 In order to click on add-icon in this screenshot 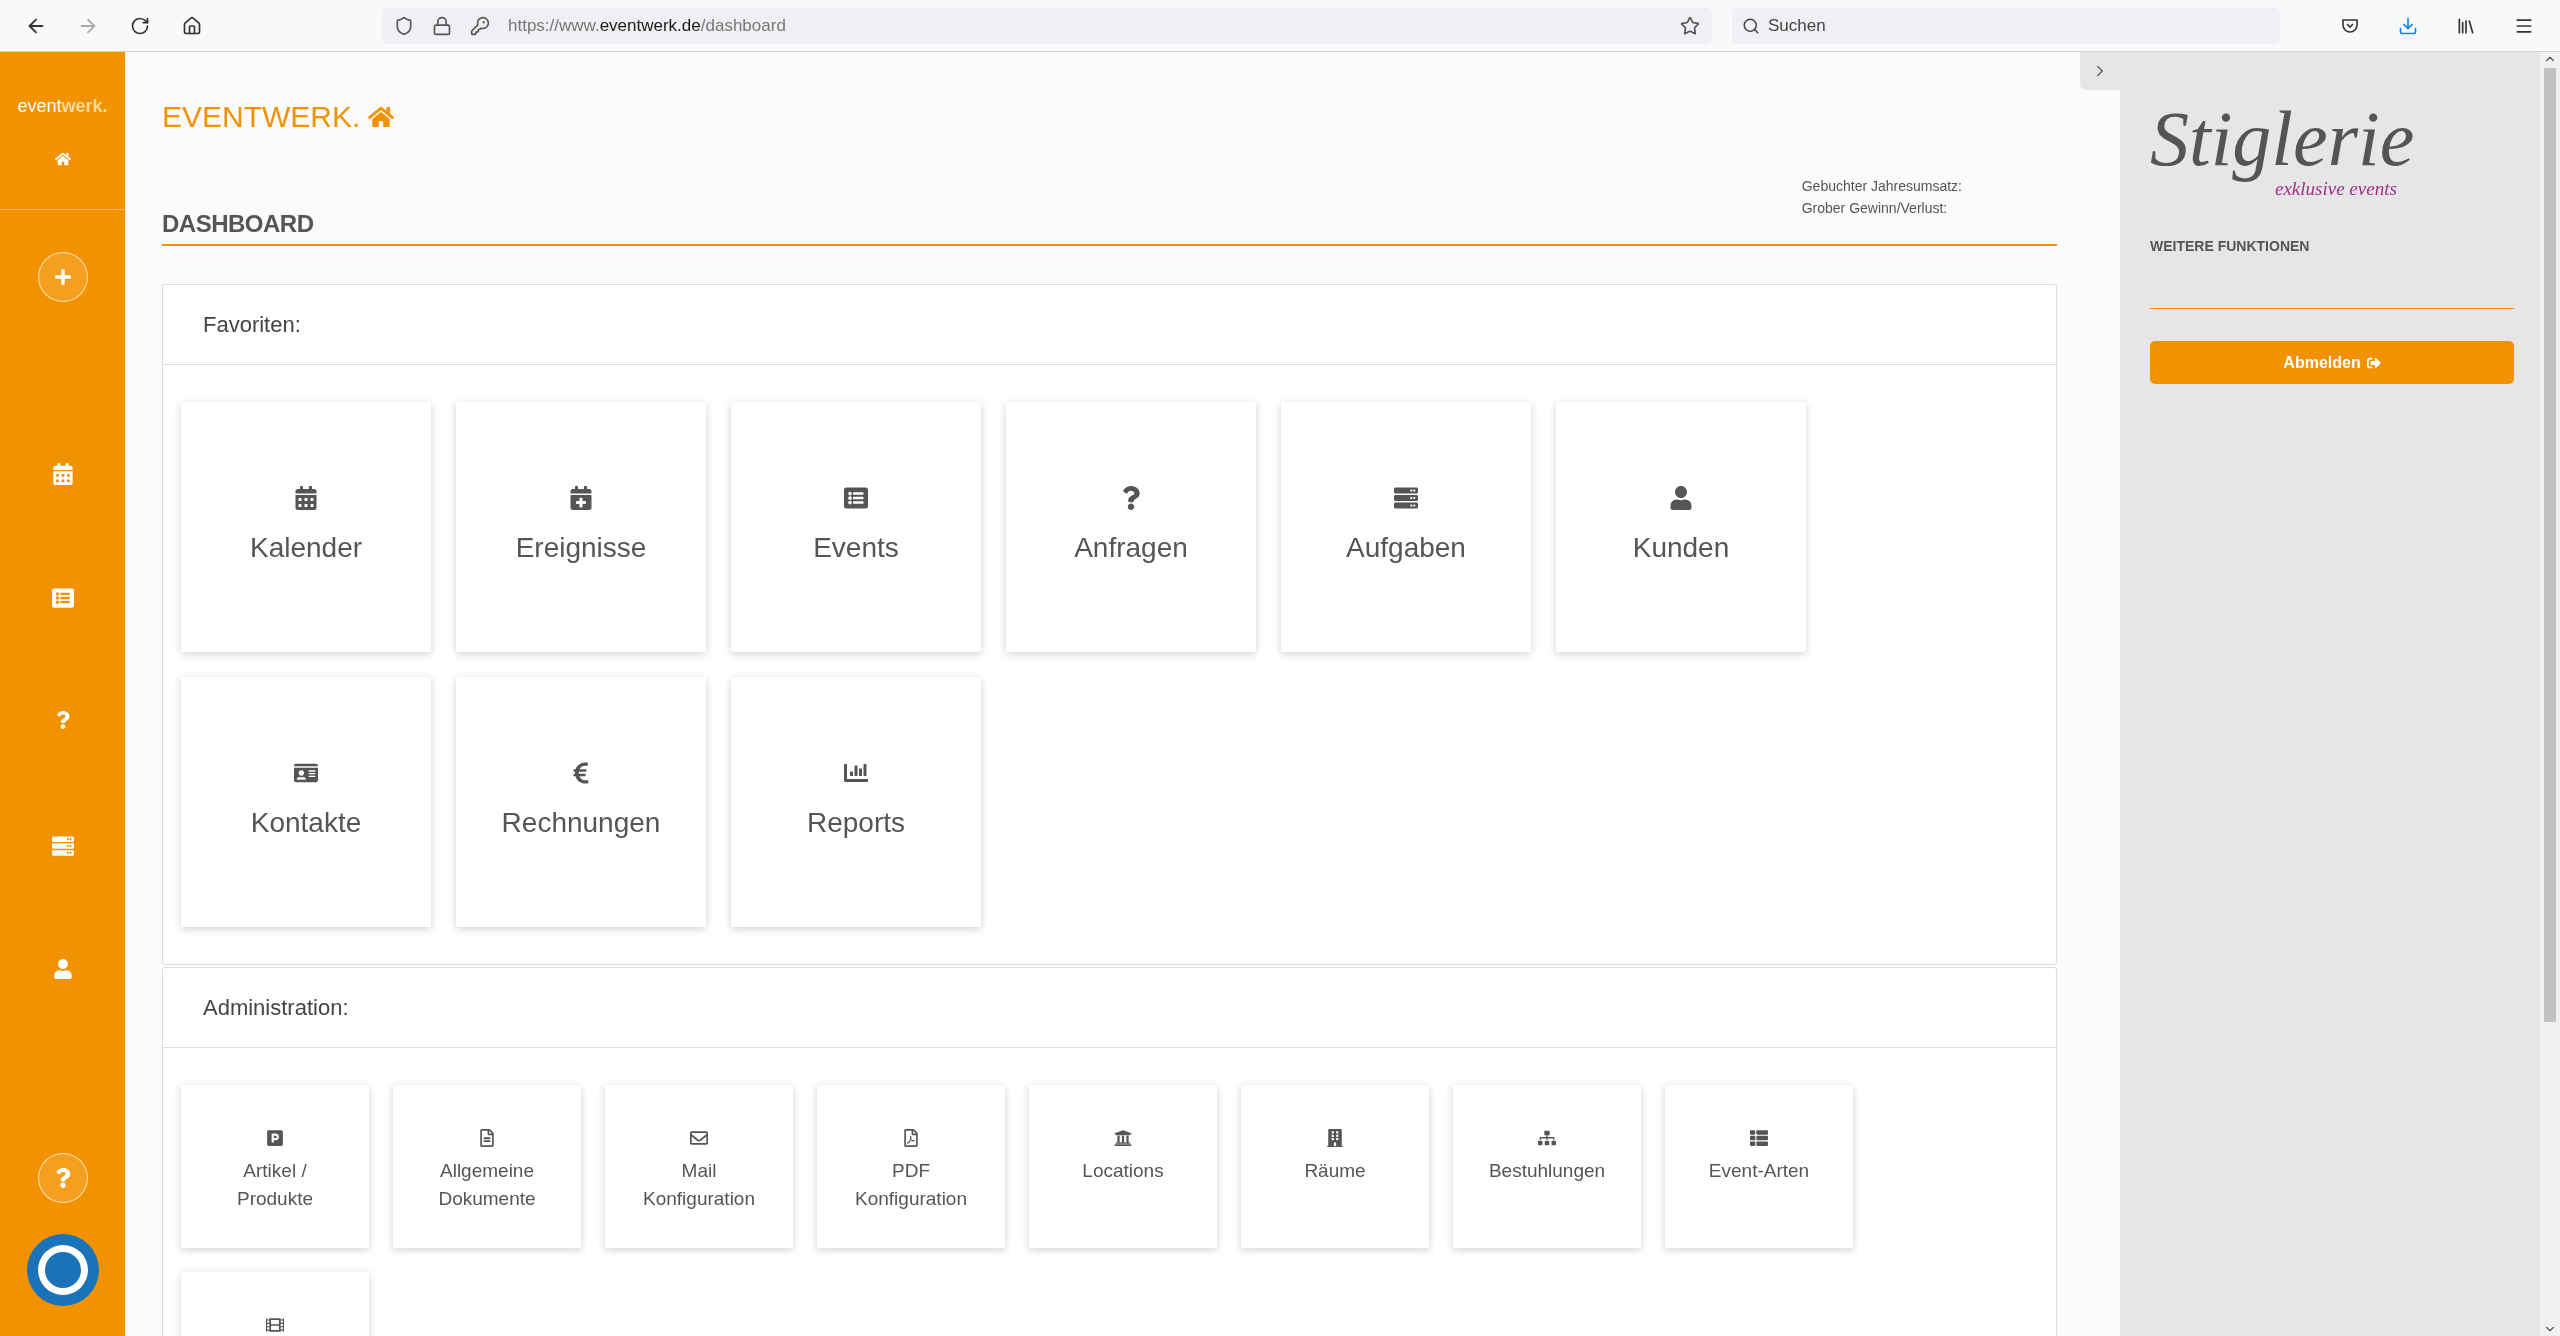, I will do `click(62, 277)`.